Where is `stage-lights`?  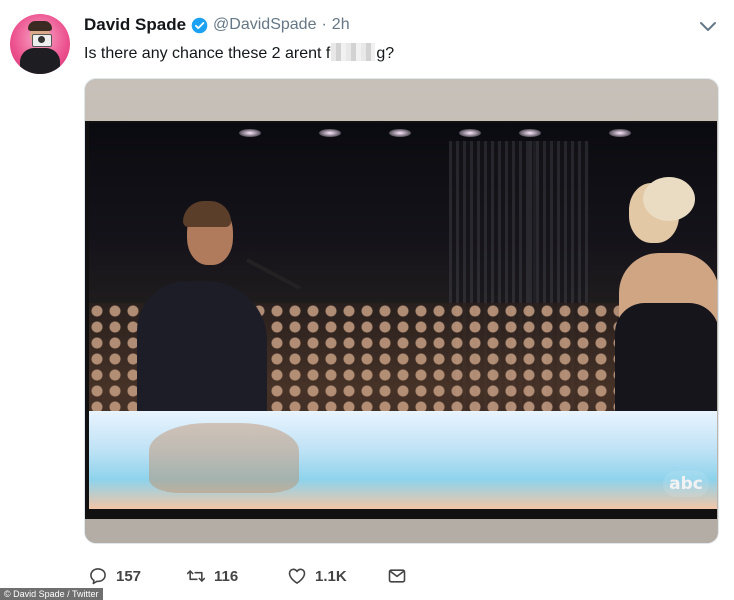
stage-lights is located at coordinates (403, 133).